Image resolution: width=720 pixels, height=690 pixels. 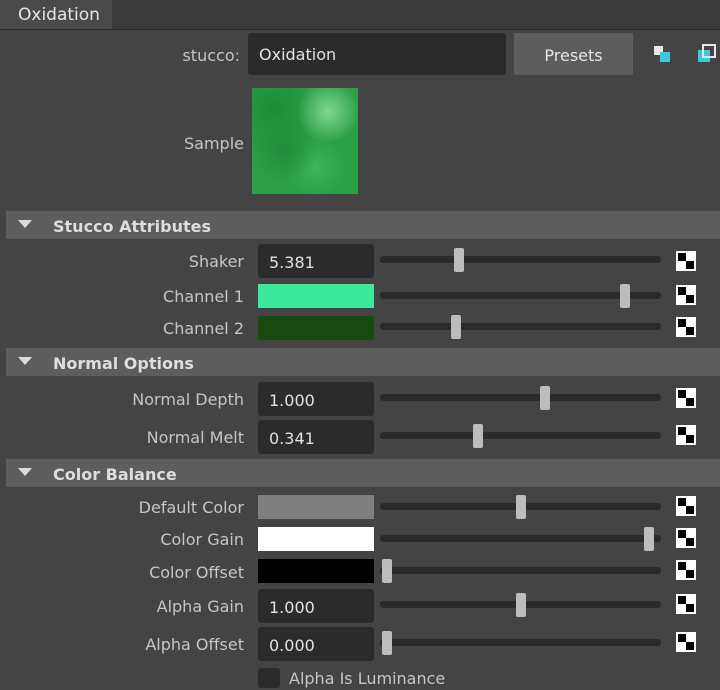 I want to click on section-title: Color Balance, so click(x=115, y=474).